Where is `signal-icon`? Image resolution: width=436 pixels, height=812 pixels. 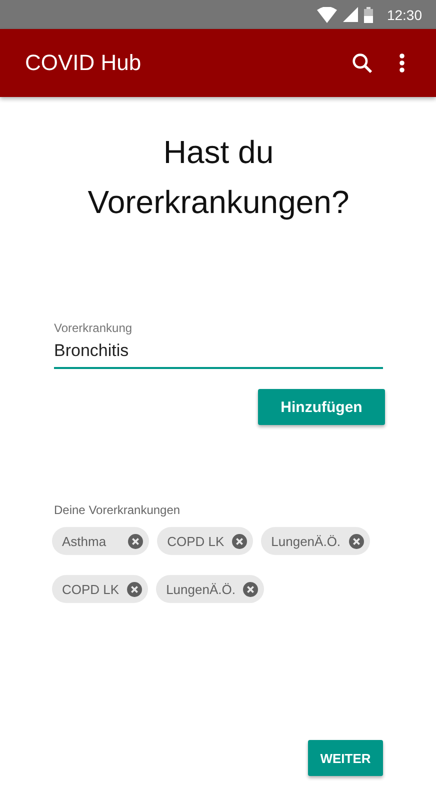
signal-icon is located at coordinates (350, 14).